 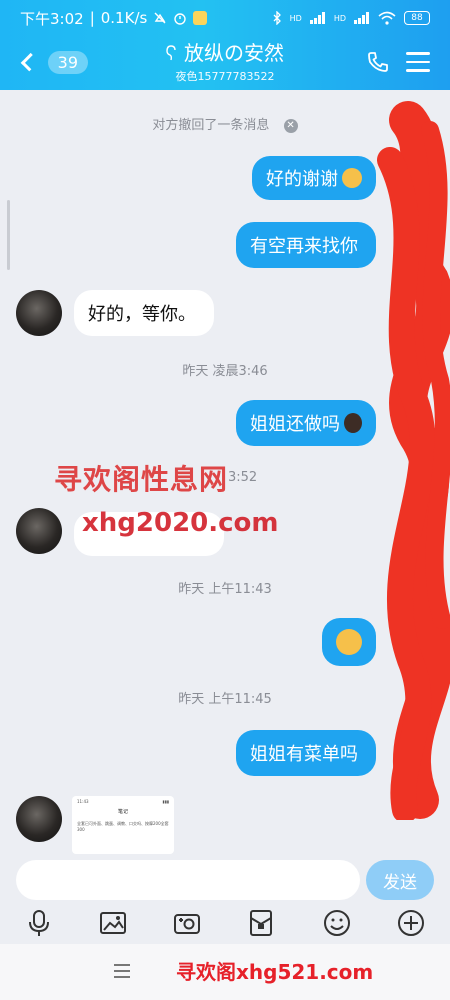 I want to click on phone-icon, so click(x=378, y=62).